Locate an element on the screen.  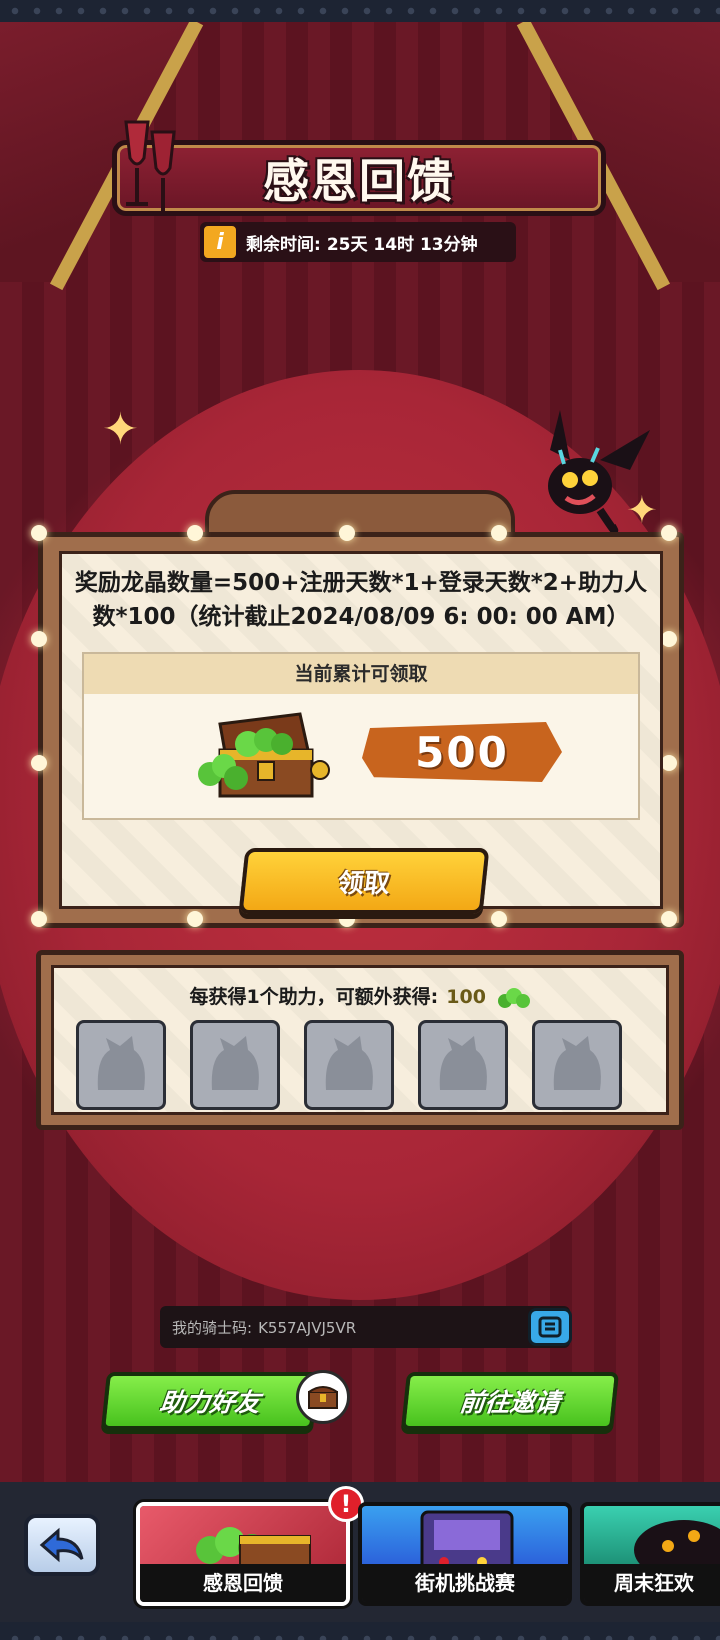
amount-ribbon: 500 is located at coordinates (462, 752).